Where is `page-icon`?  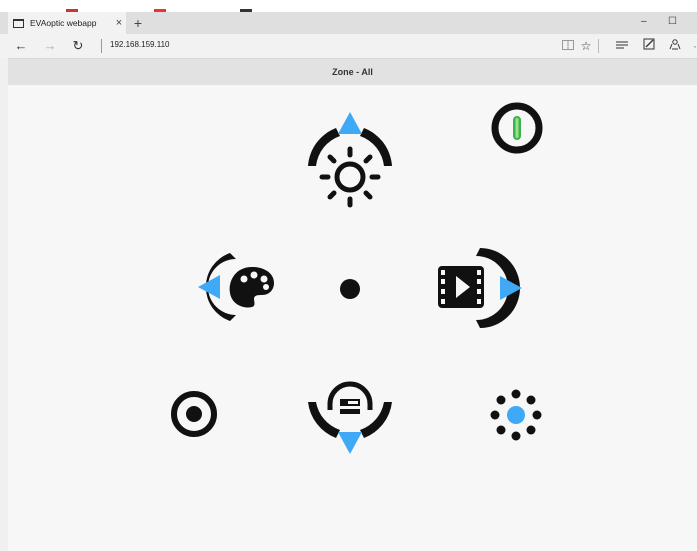
page-icon is located at coordinates (18, 23).